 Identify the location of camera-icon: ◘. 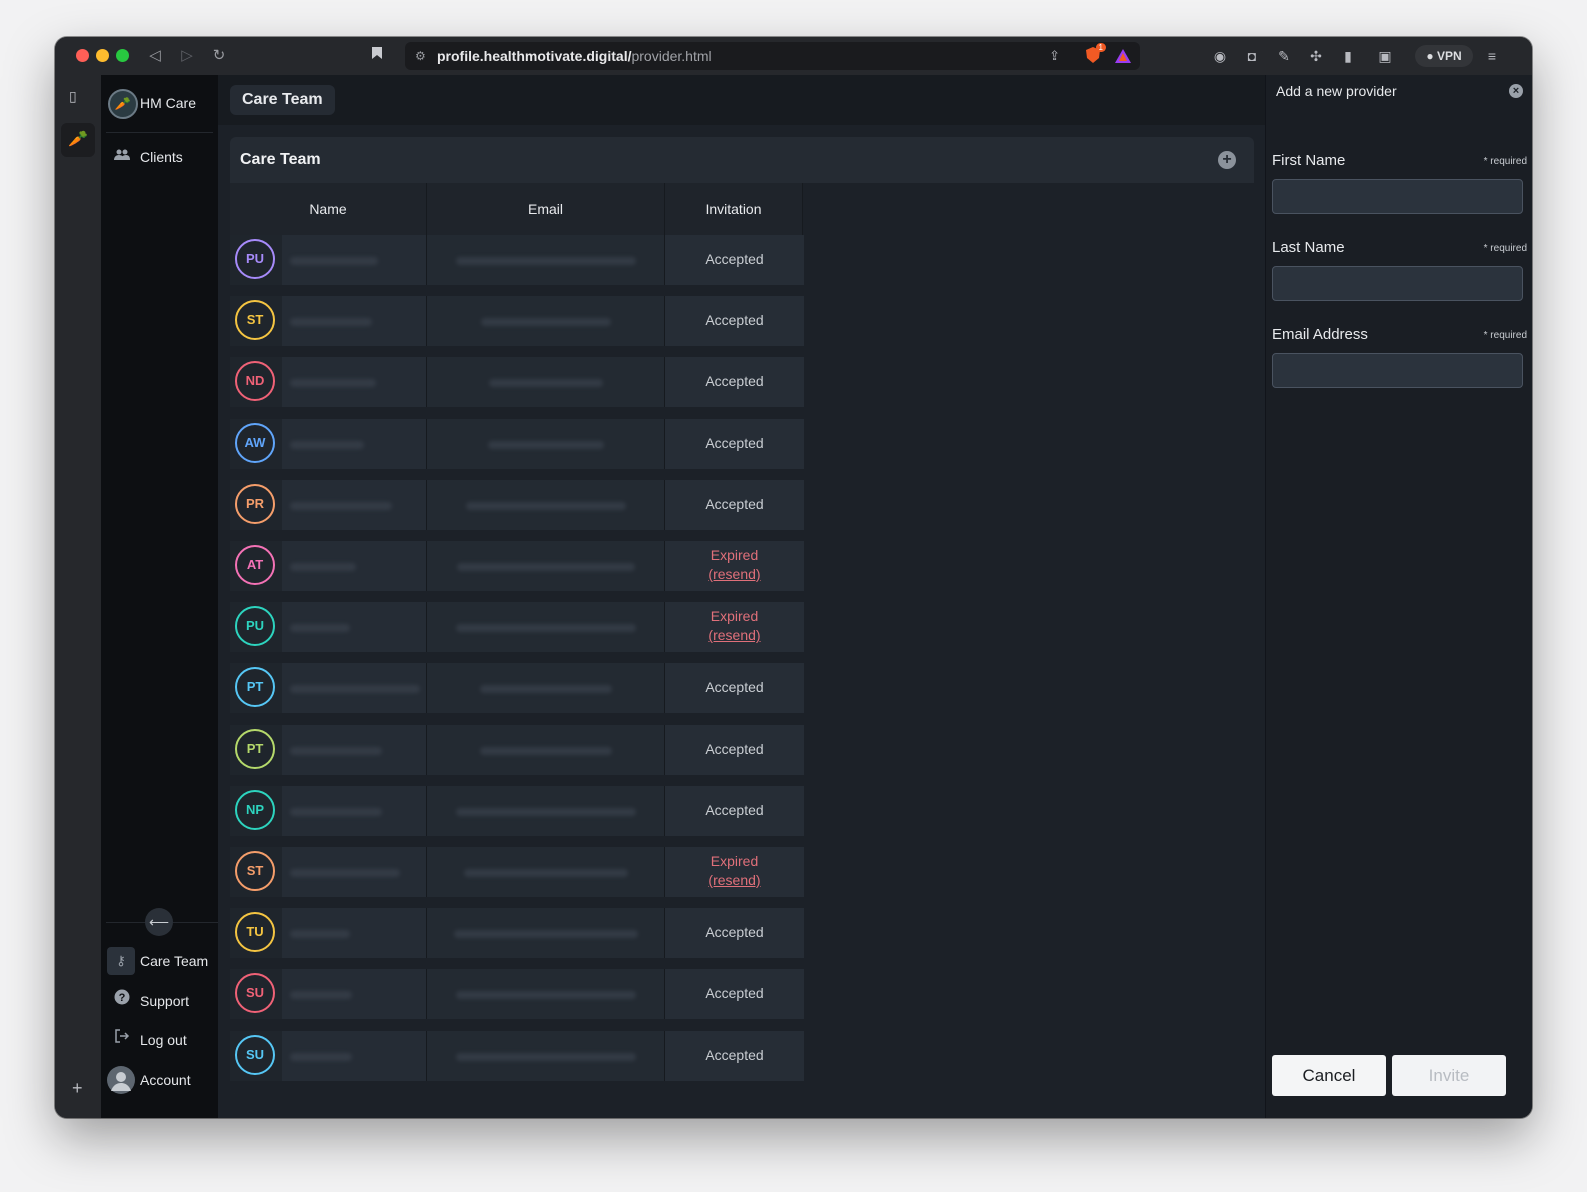
(1252, 56).